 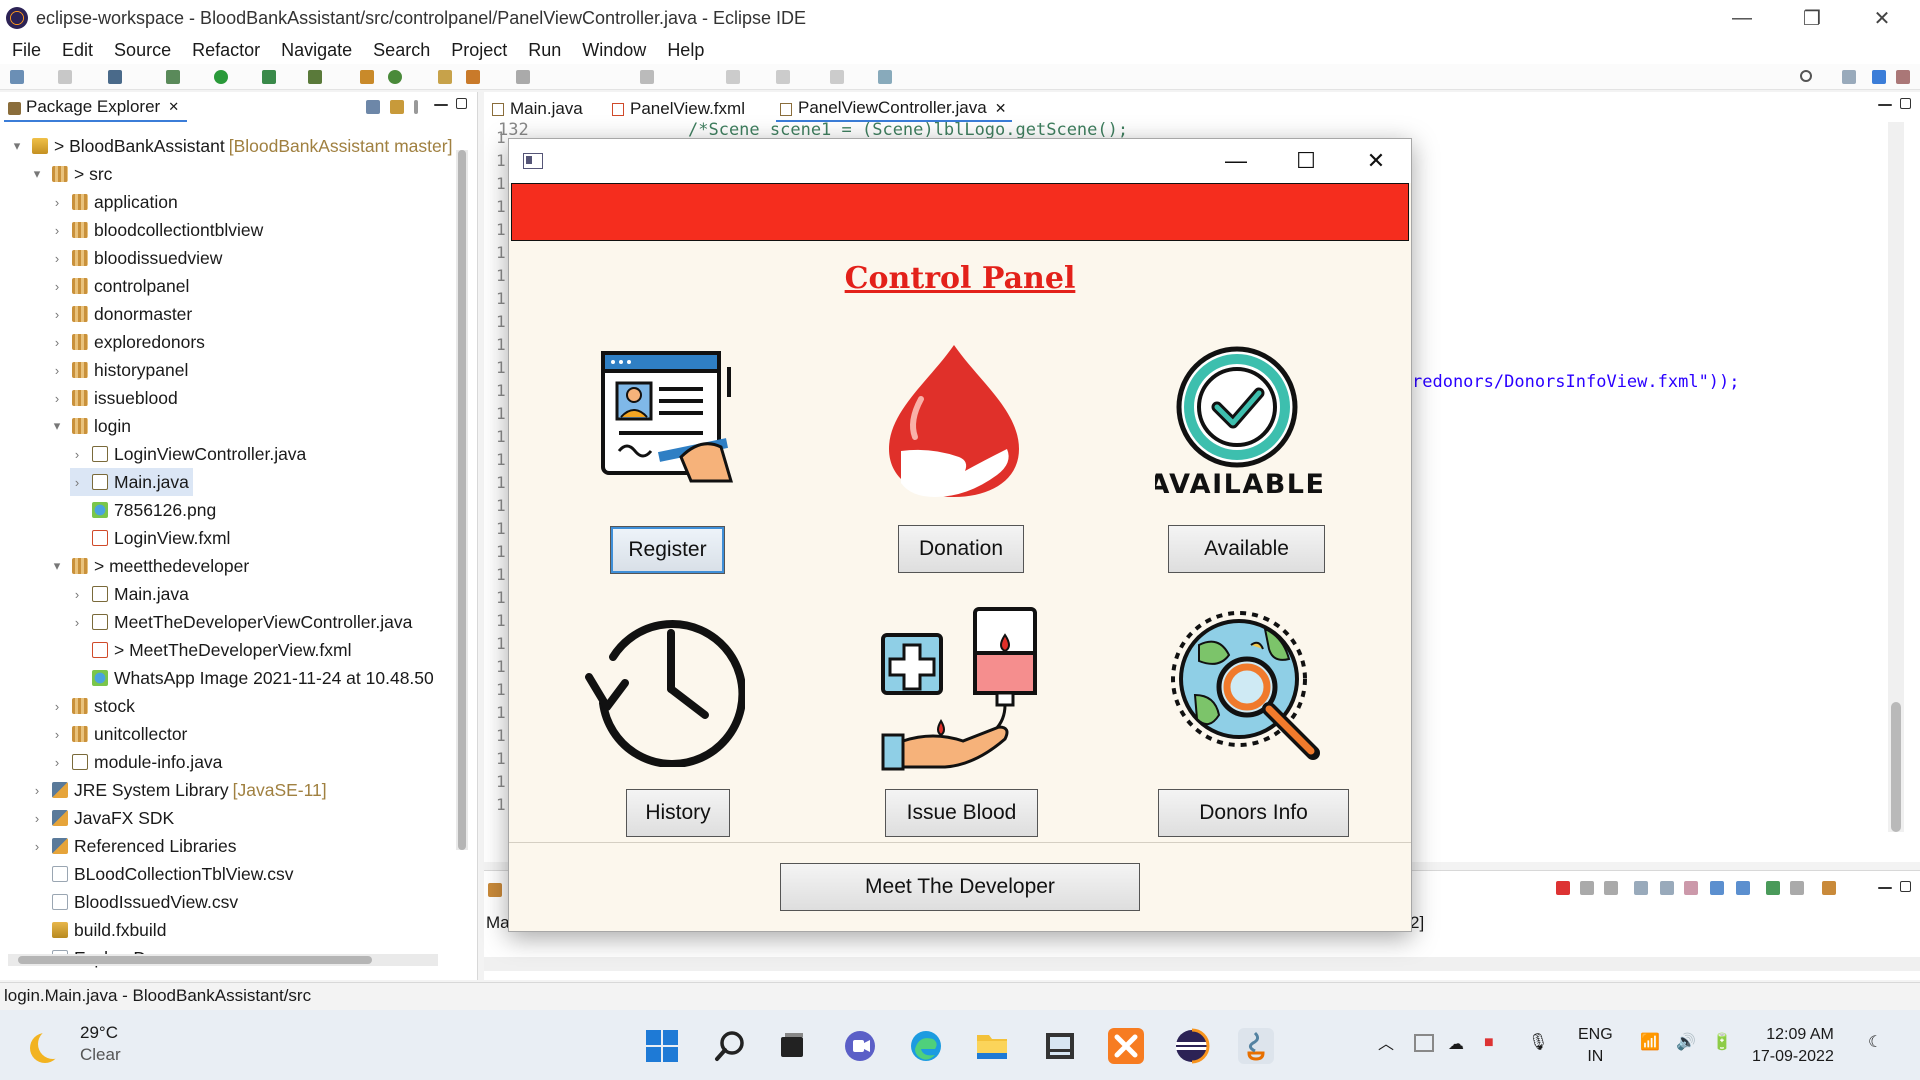 I want to click on app-minimize-button: —, so click(x=1236, y=161).